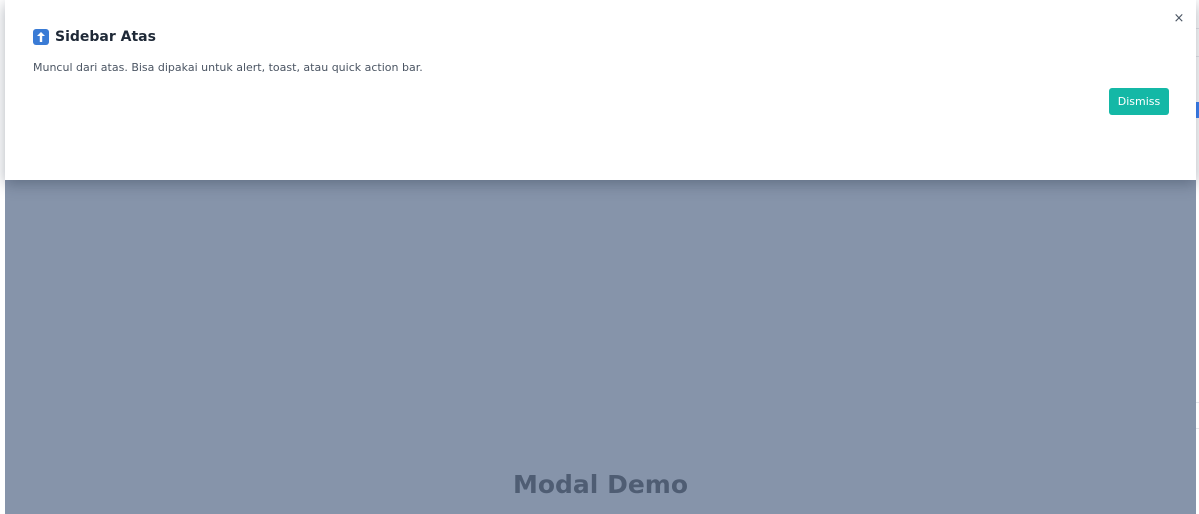  I want to click on dismiss-button: Dismiss, so click(1139, 101).